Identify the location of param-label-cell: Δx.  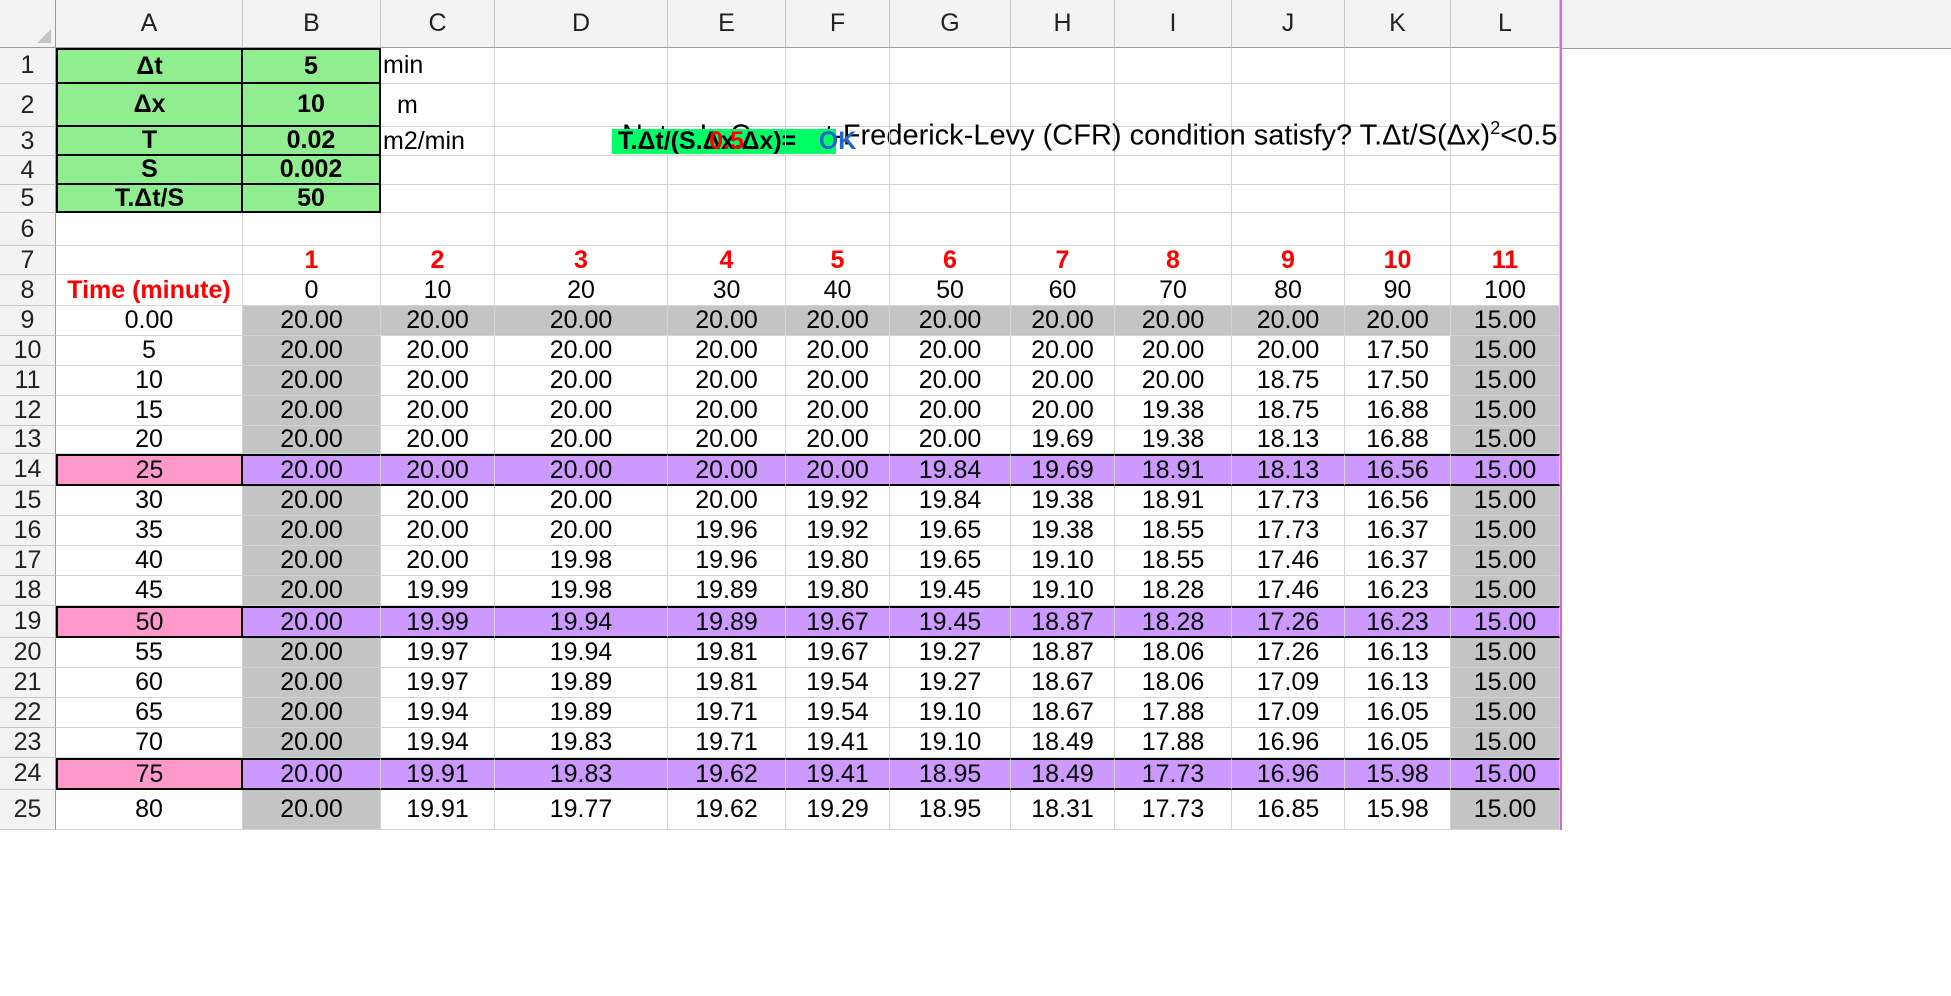
(149, 105).